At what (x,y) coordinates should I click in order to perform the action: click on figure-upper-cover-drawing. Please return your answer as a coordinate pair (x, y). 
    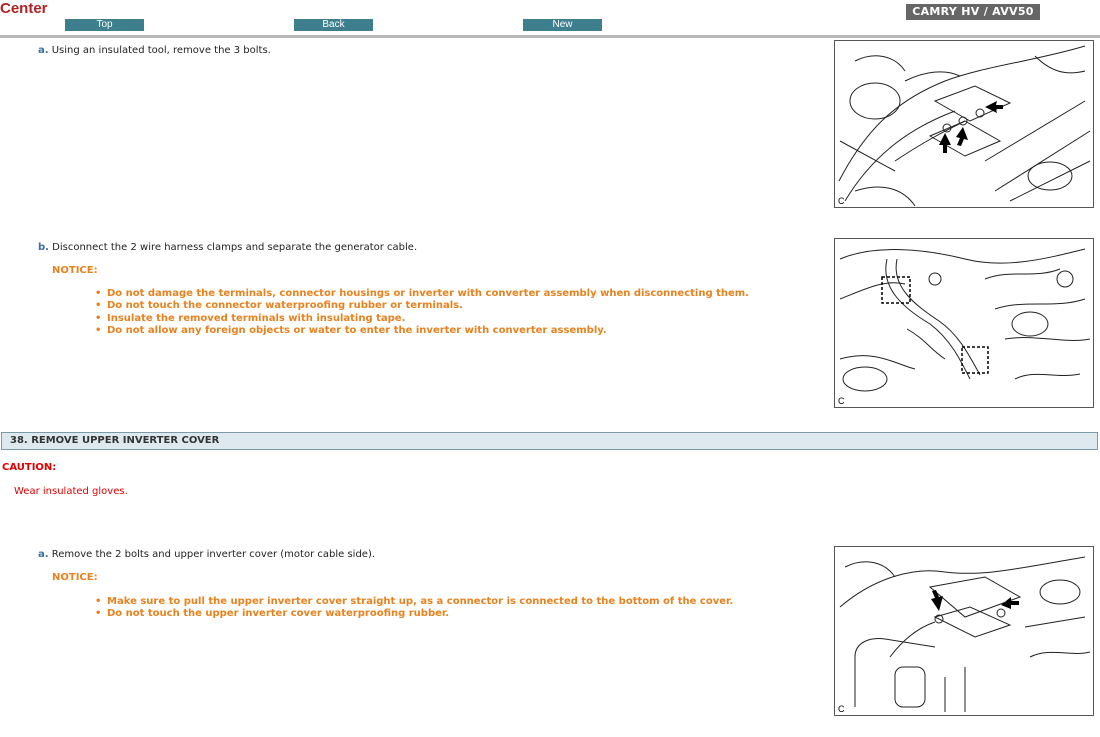
    Looking at the image, I should click on (965, 634).